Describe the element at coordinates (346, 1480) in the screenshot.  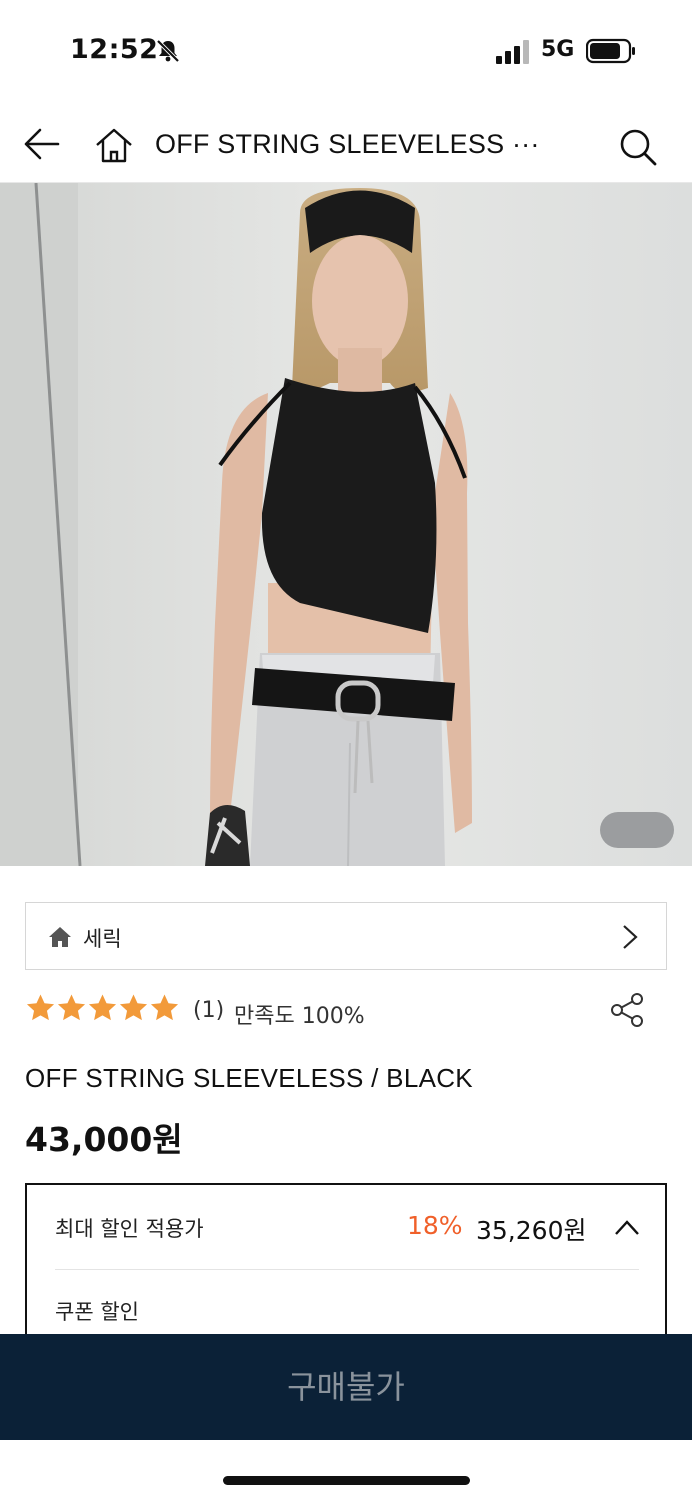
I see `home-indicator` at that location.